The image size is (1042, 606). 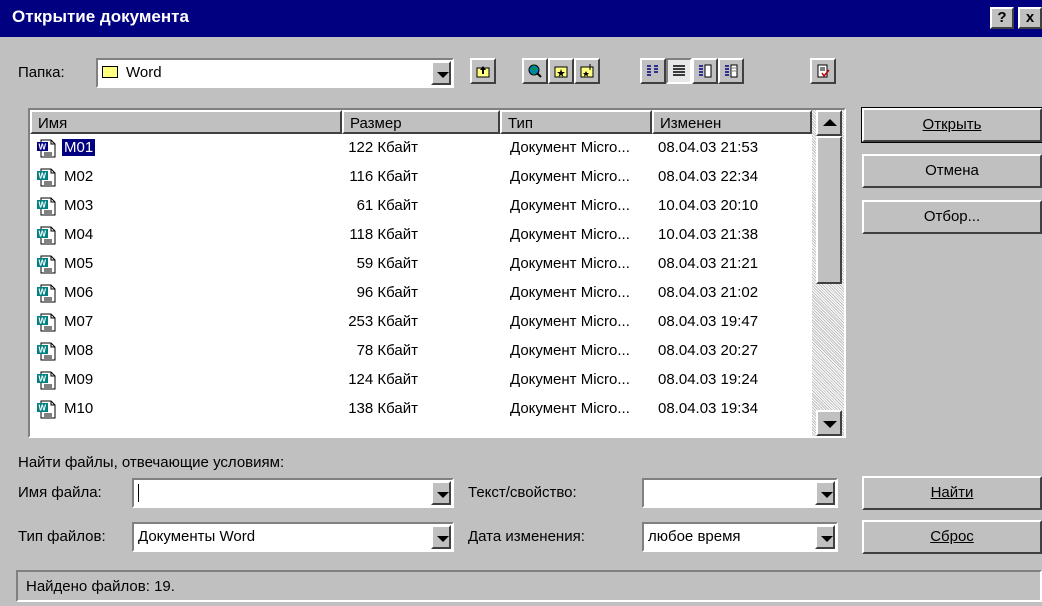 I want to click on text-property-dropdown-button, so click(x=825, y=493).